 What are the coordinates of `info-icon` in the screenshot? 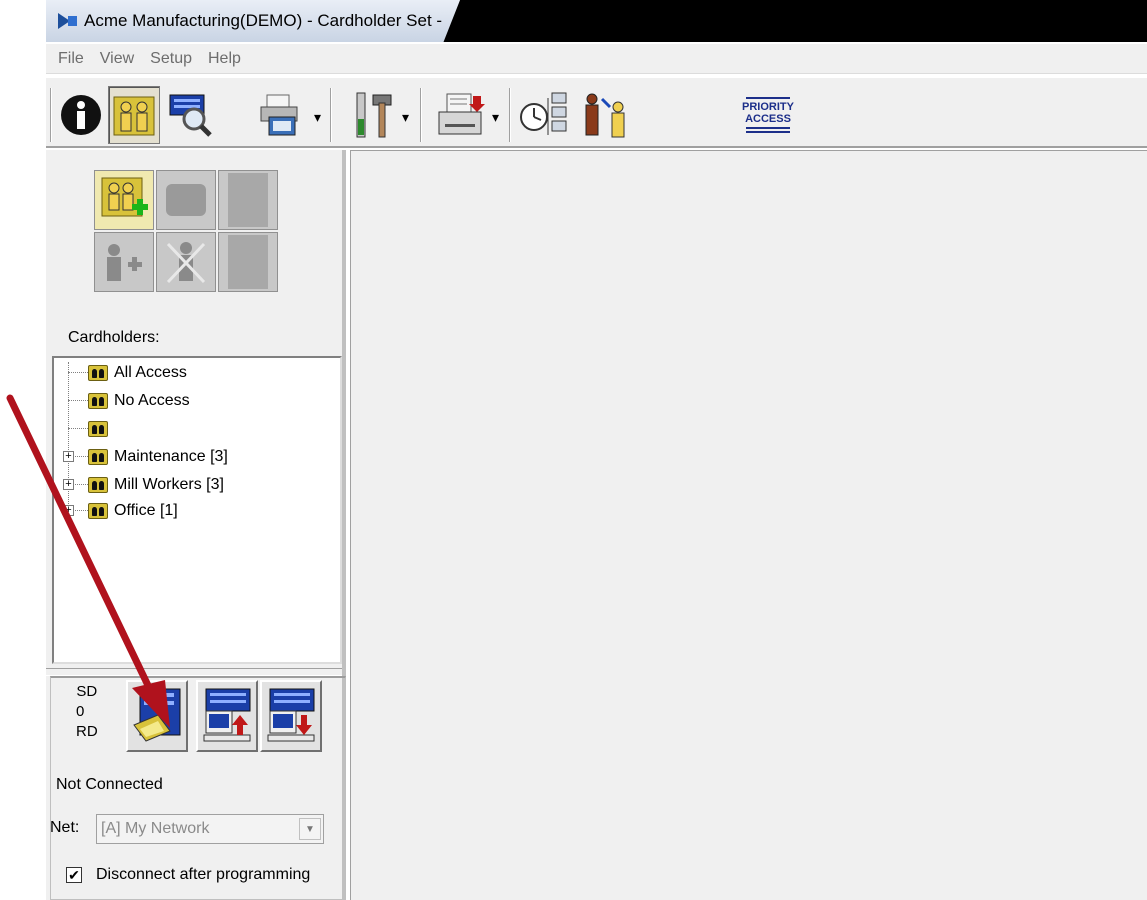 It's located at (81, 115).